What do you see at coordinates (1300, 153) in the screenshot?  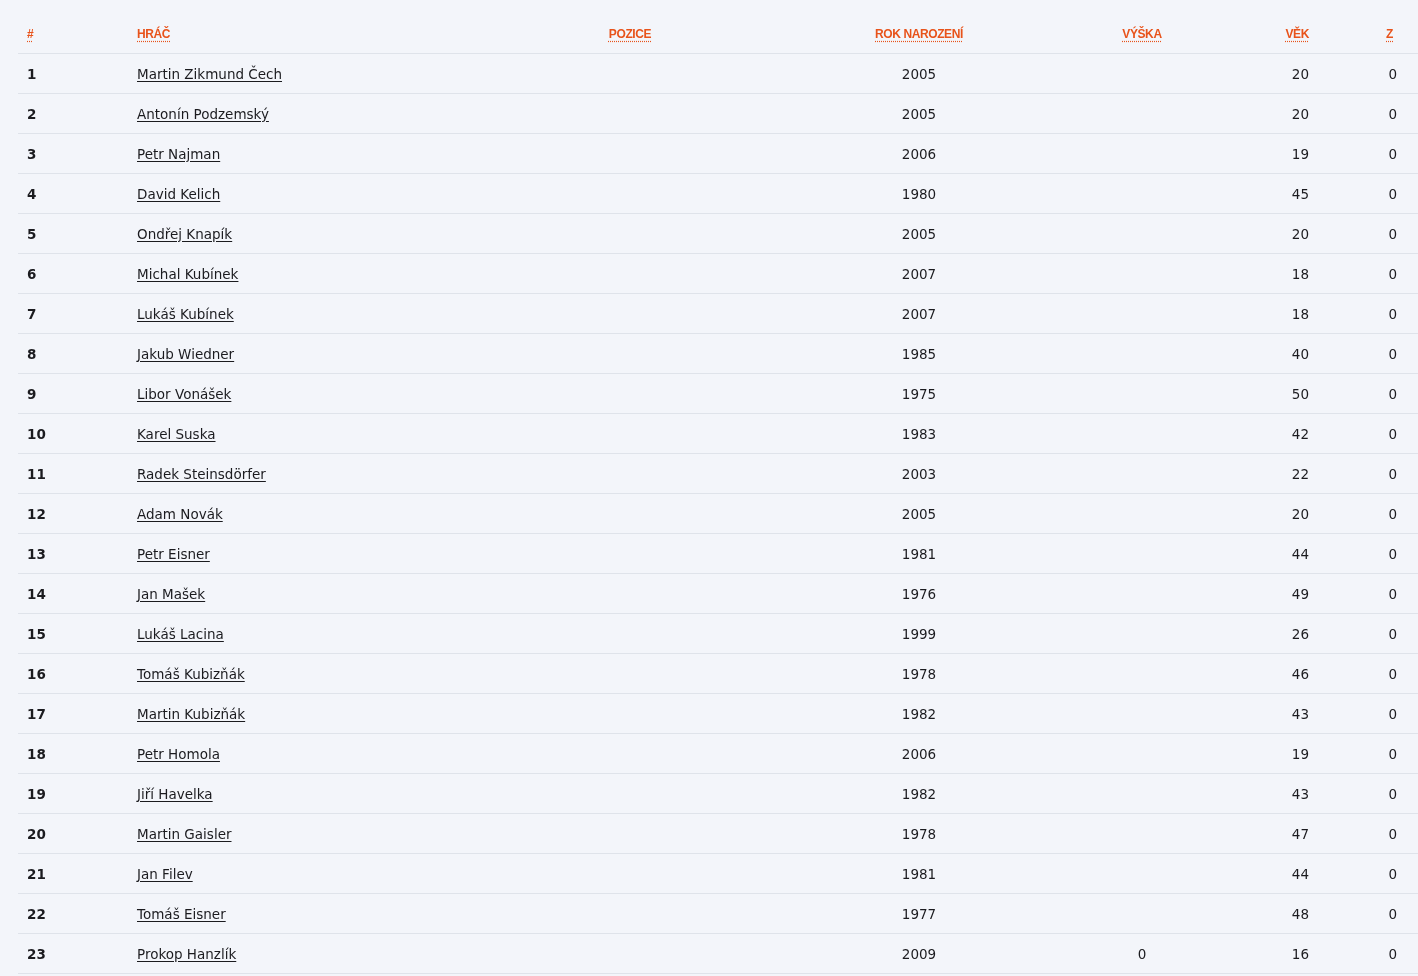 I see `age-cell: 19` at bounding box center [1300, 153].